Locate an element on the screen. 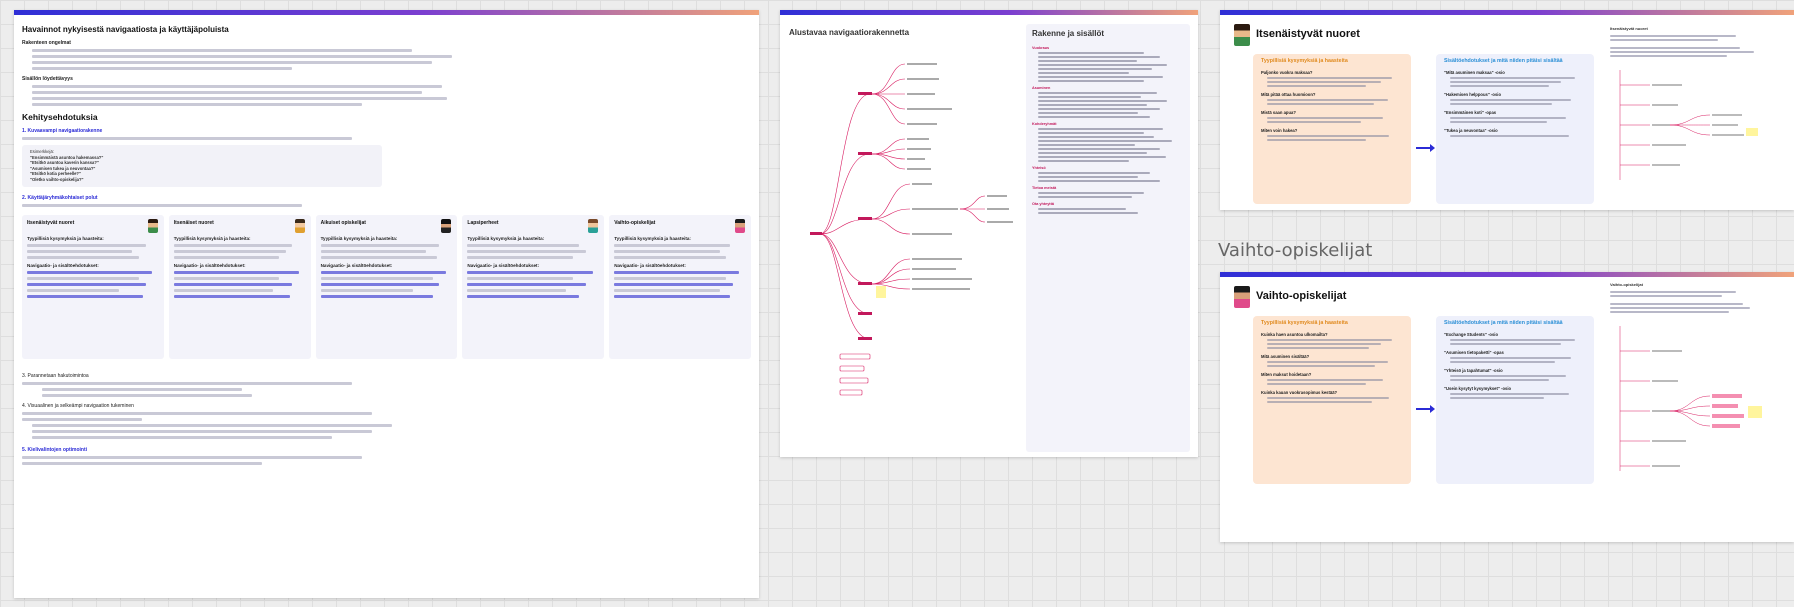  side-notes: Vaihto-opiskelijat is located at coordinates (1700, 381).